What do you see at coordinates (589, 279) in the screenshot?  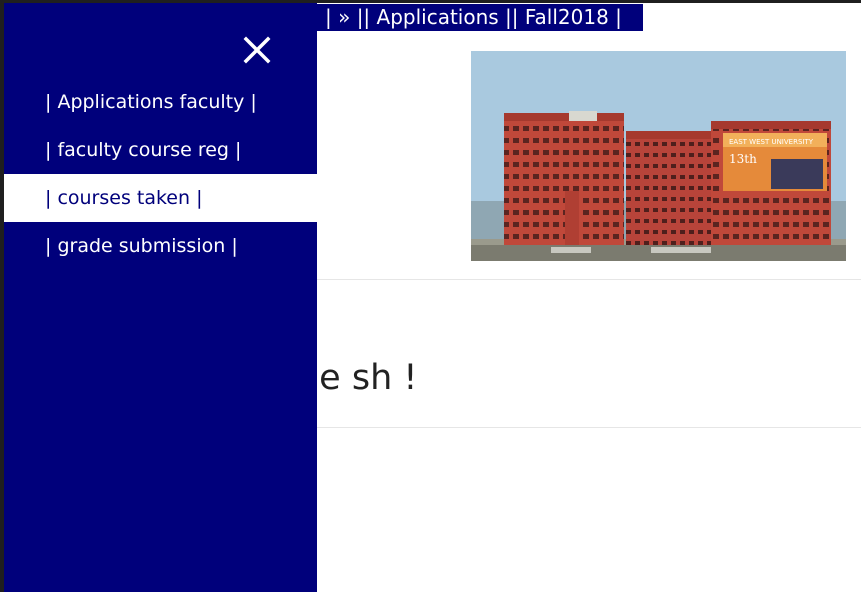 I see `header-divider` at bounding box center [589, 279].